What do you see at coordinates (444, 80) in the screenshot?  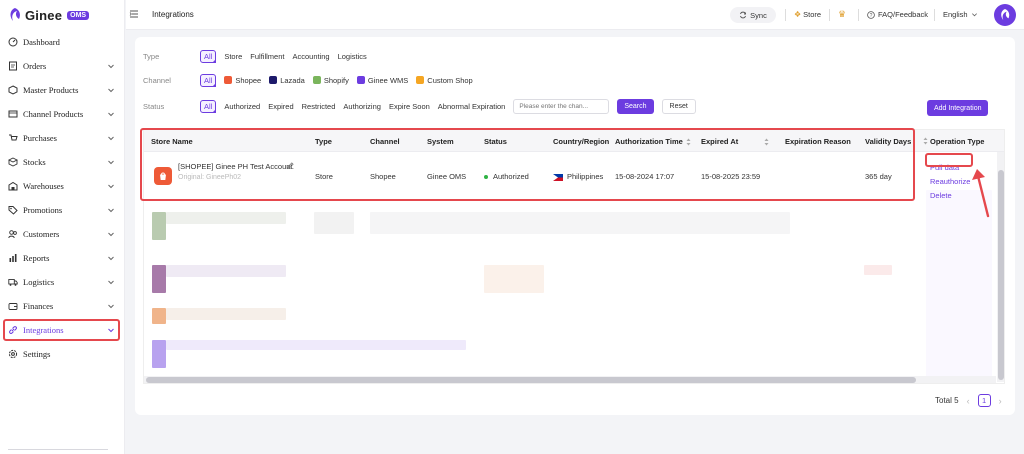 I see `channel-option-custom-shop: Custom Shop` at bounding box center [444, 80].